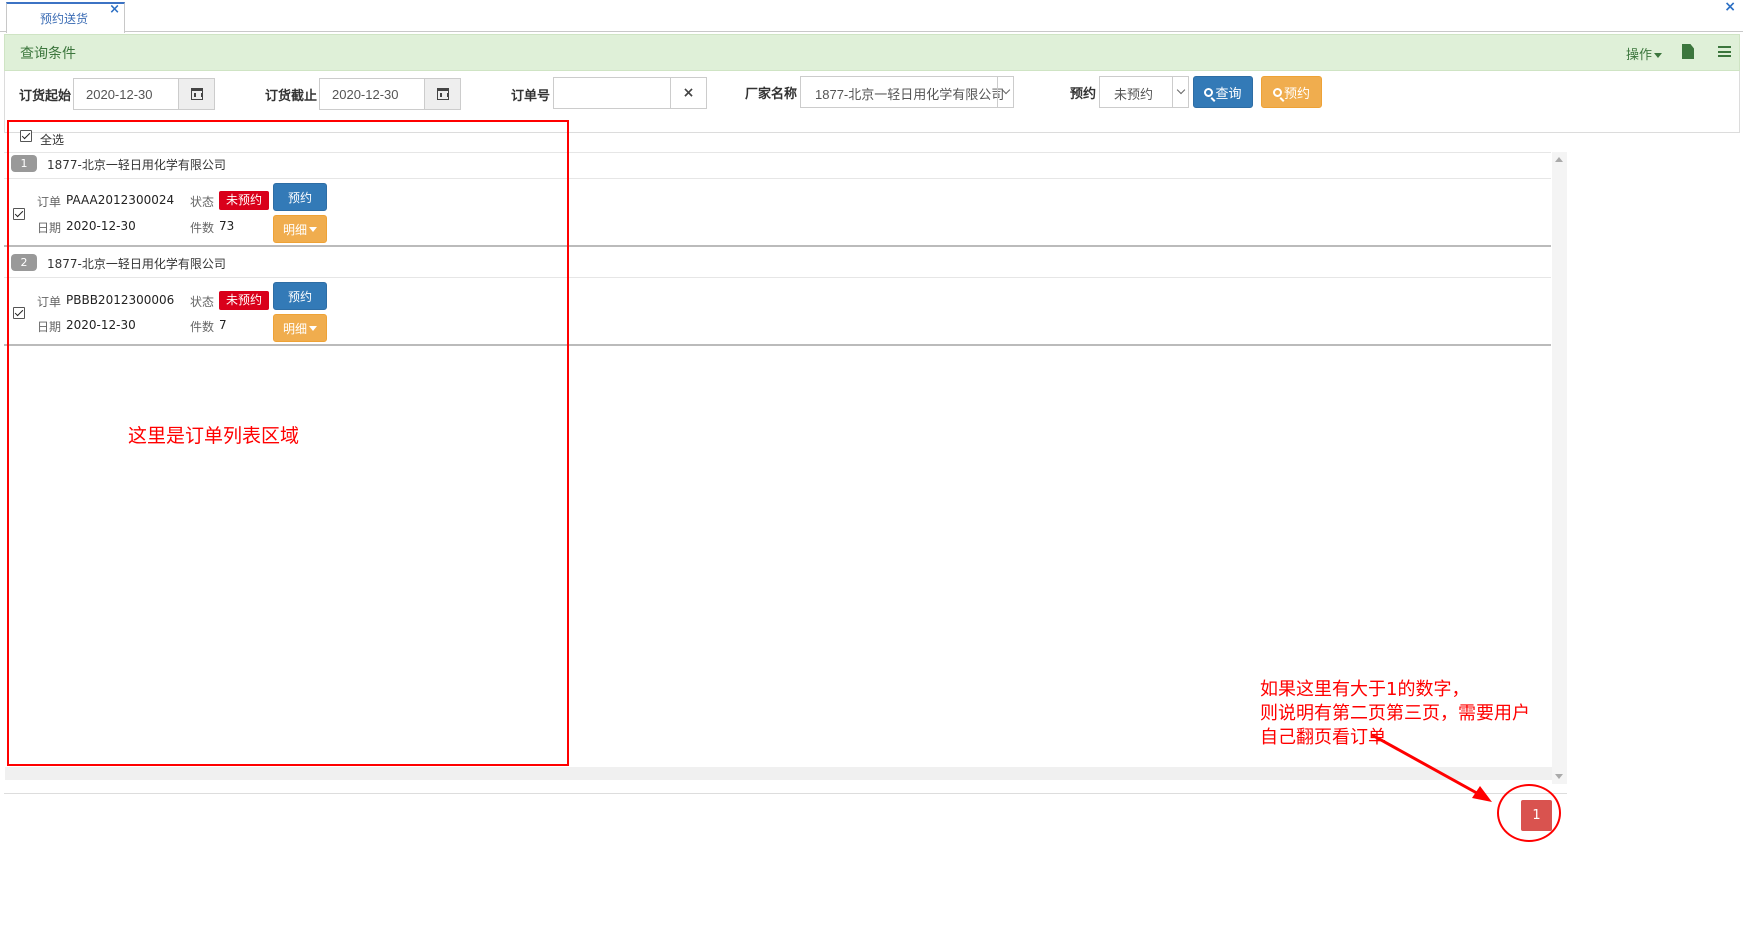  What do you see at coordinates (1428, 766) in the screenshot?
I see `arrow-shaft` at bounding box center [1428, 766].